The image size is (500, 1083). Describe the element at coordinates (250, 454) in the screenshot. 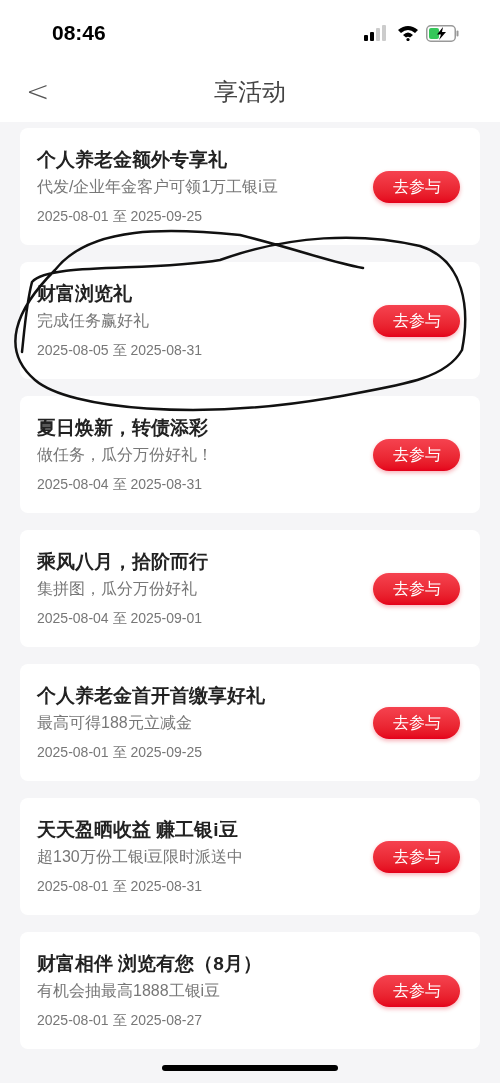

I see `activity-card: 夏日焕新，转债添彩 做任务，瓜分万份好礼！ 2025-08-04 至 2025-08-31 去参与` at that location.